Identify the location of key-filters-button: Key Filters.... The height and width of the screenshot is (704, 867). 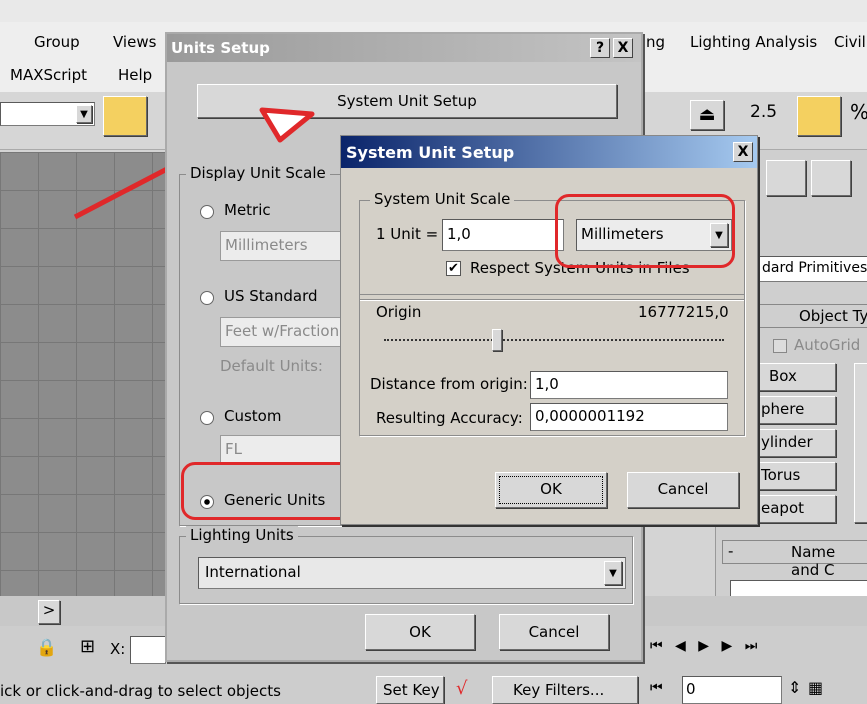
(565, 690).